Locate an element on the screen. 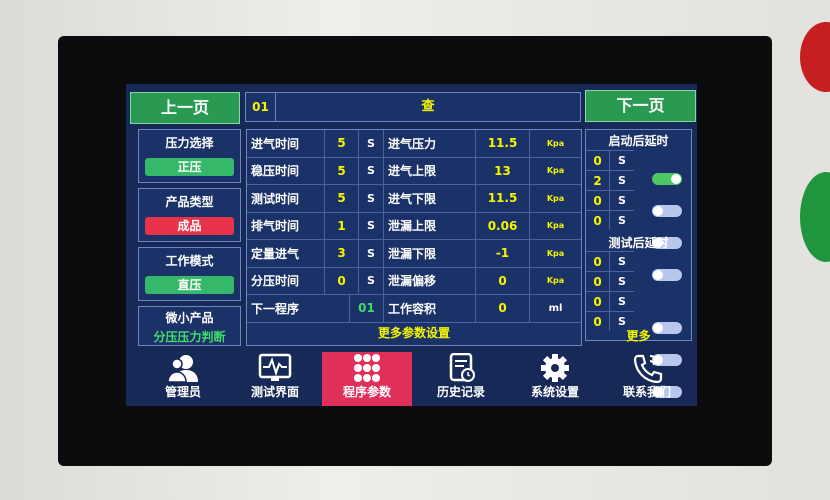 The image size is (830, 500). more-button: 更多 is located at coordinates (638, 335).